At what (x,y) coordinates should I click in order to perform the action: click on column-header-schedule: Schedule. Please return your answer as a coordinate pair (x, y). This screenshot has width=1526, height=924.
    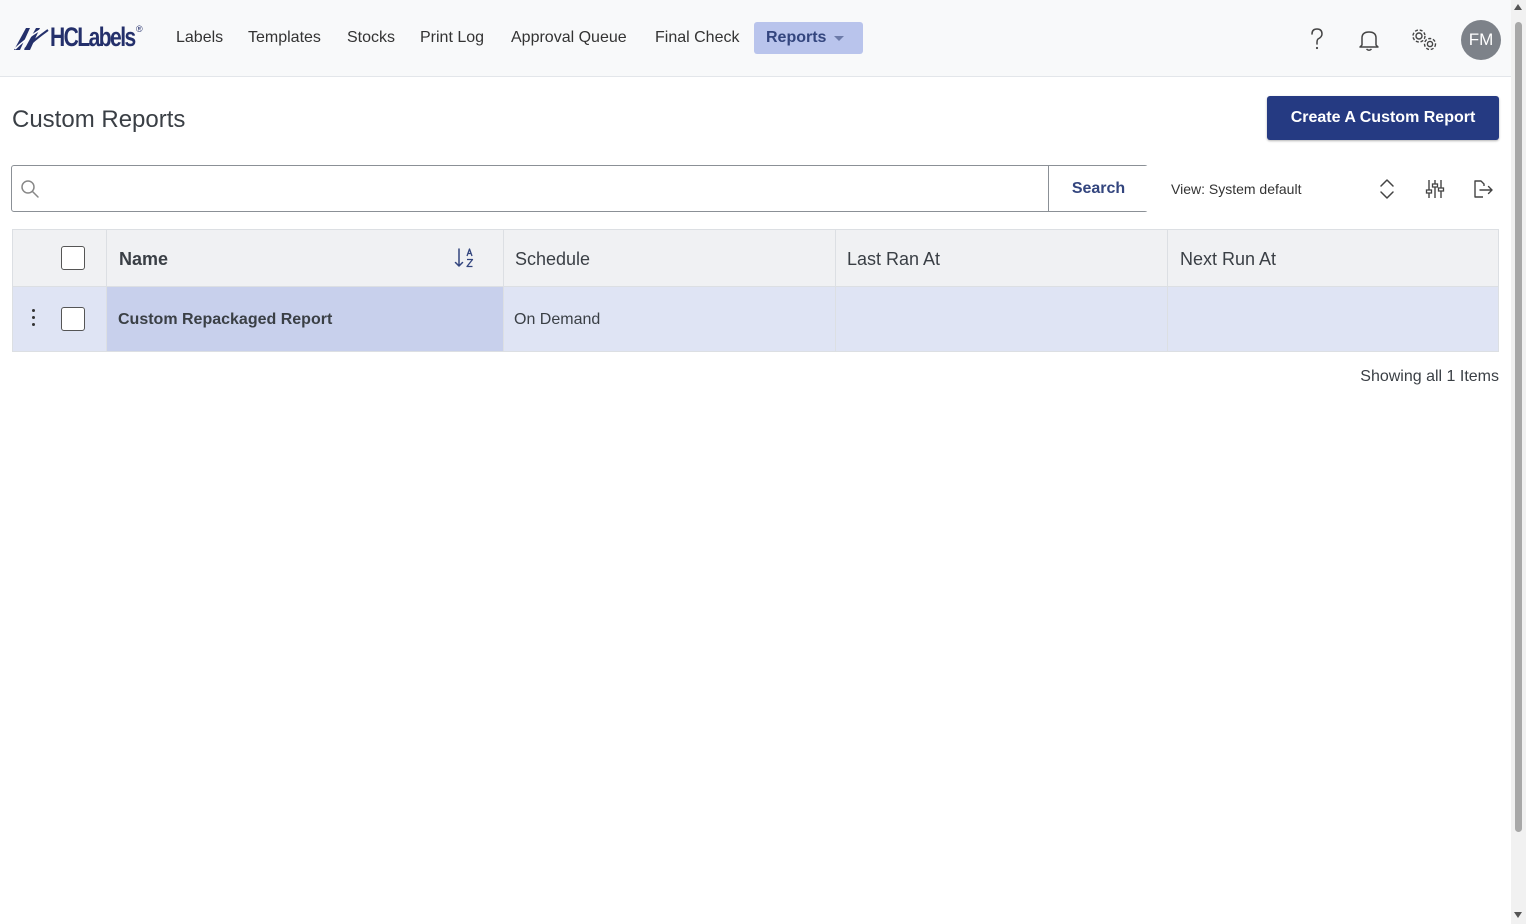
    Looking at the image, I should click on (552, 259).